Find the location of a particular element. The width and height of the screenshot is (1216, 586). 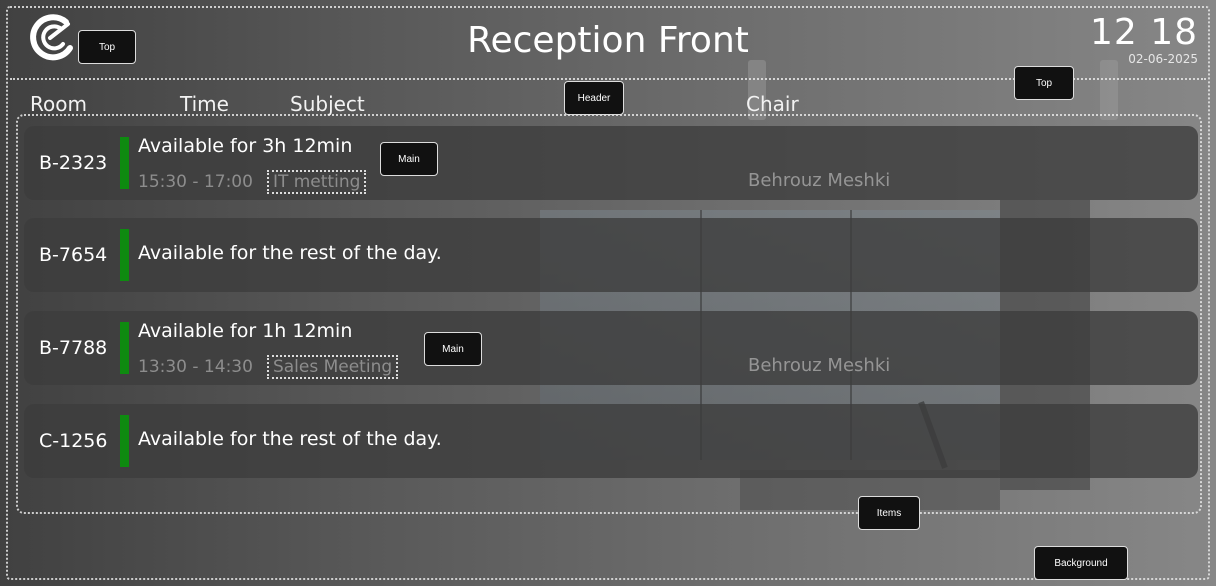

clock: 12 18 02-06-2025 is located at coordinates (1143, 39).